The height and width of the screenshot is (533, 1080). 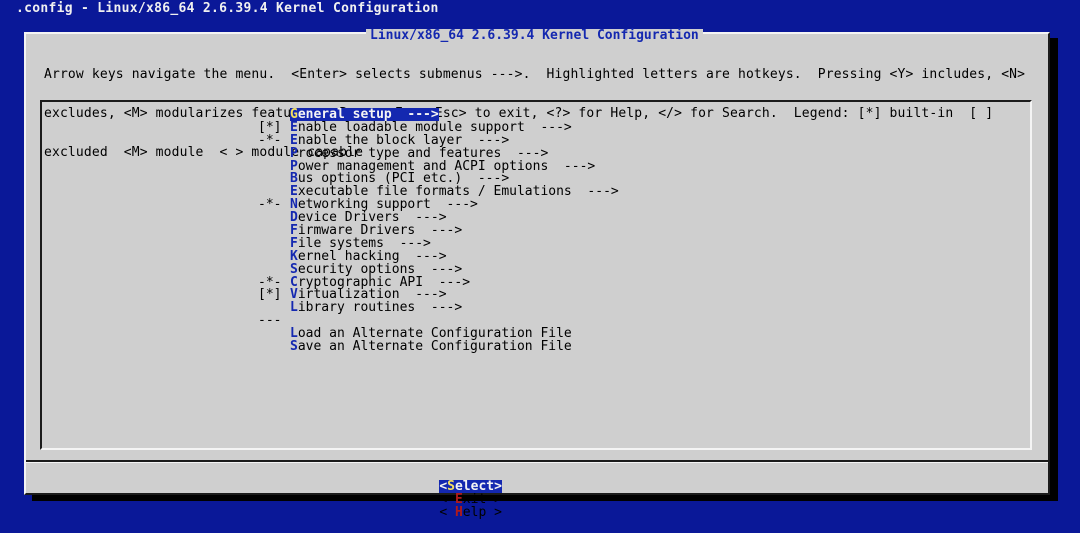 What do you see at coordinates (294, 347) in the screenshot?
I see `menu-item-hotkey: S` at bounding box center [294, 347].